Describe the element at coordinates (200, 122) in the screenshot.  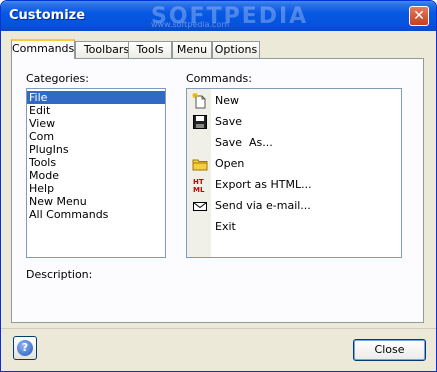
I see `floppy-disk-icon` at that location.